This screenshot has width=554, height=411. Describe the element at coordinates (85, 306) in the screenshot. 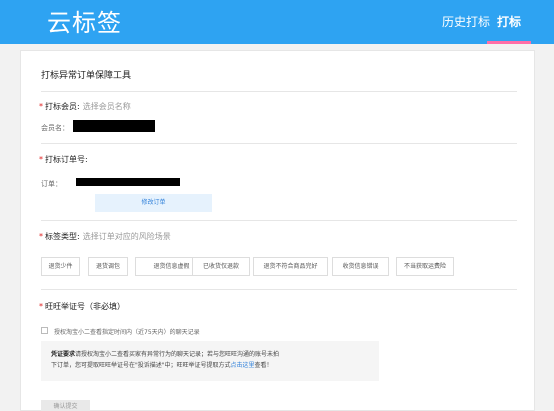

I see `wangwang-title: 旺旺举证号（非必填）` at that location.